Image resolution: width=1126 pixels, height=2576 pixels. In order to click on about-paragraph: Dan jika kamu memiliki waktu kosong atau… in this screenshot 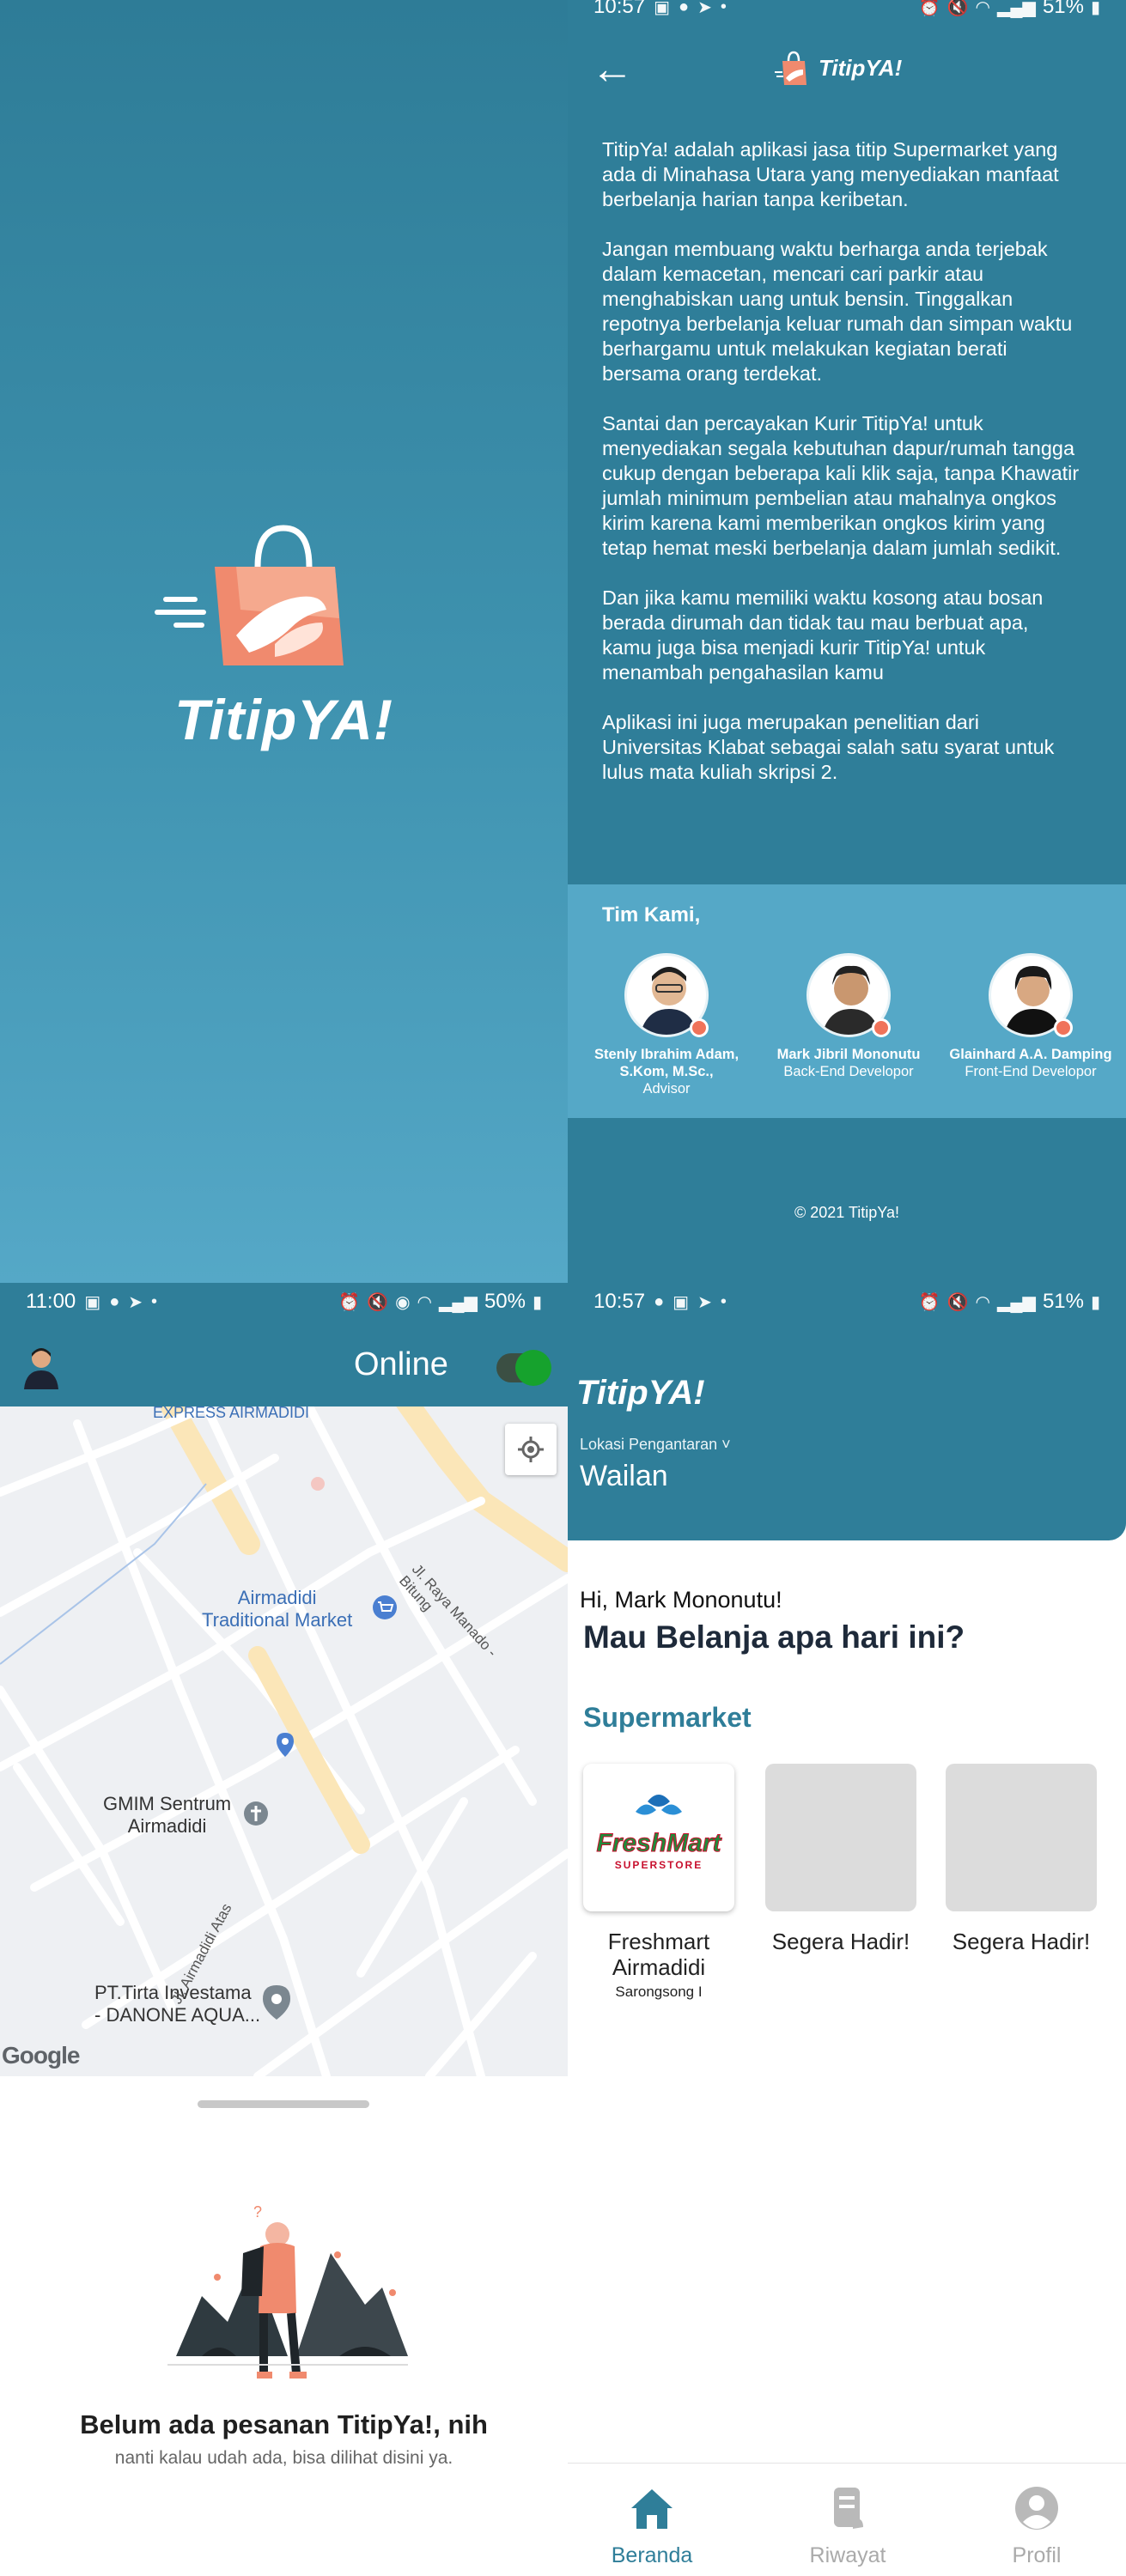, I will do `click(823, 634)`.